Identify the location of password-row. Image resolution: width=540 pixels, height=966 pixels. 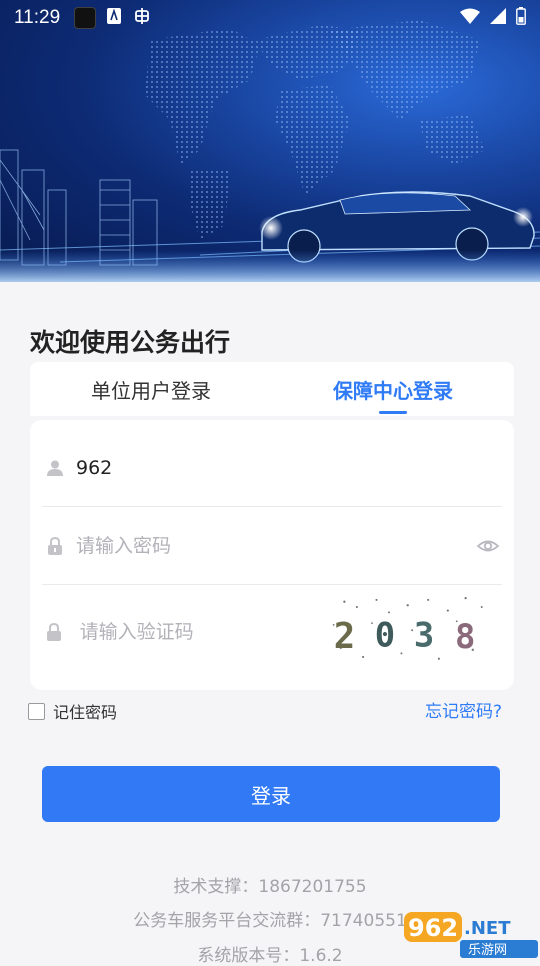
(272, 546).